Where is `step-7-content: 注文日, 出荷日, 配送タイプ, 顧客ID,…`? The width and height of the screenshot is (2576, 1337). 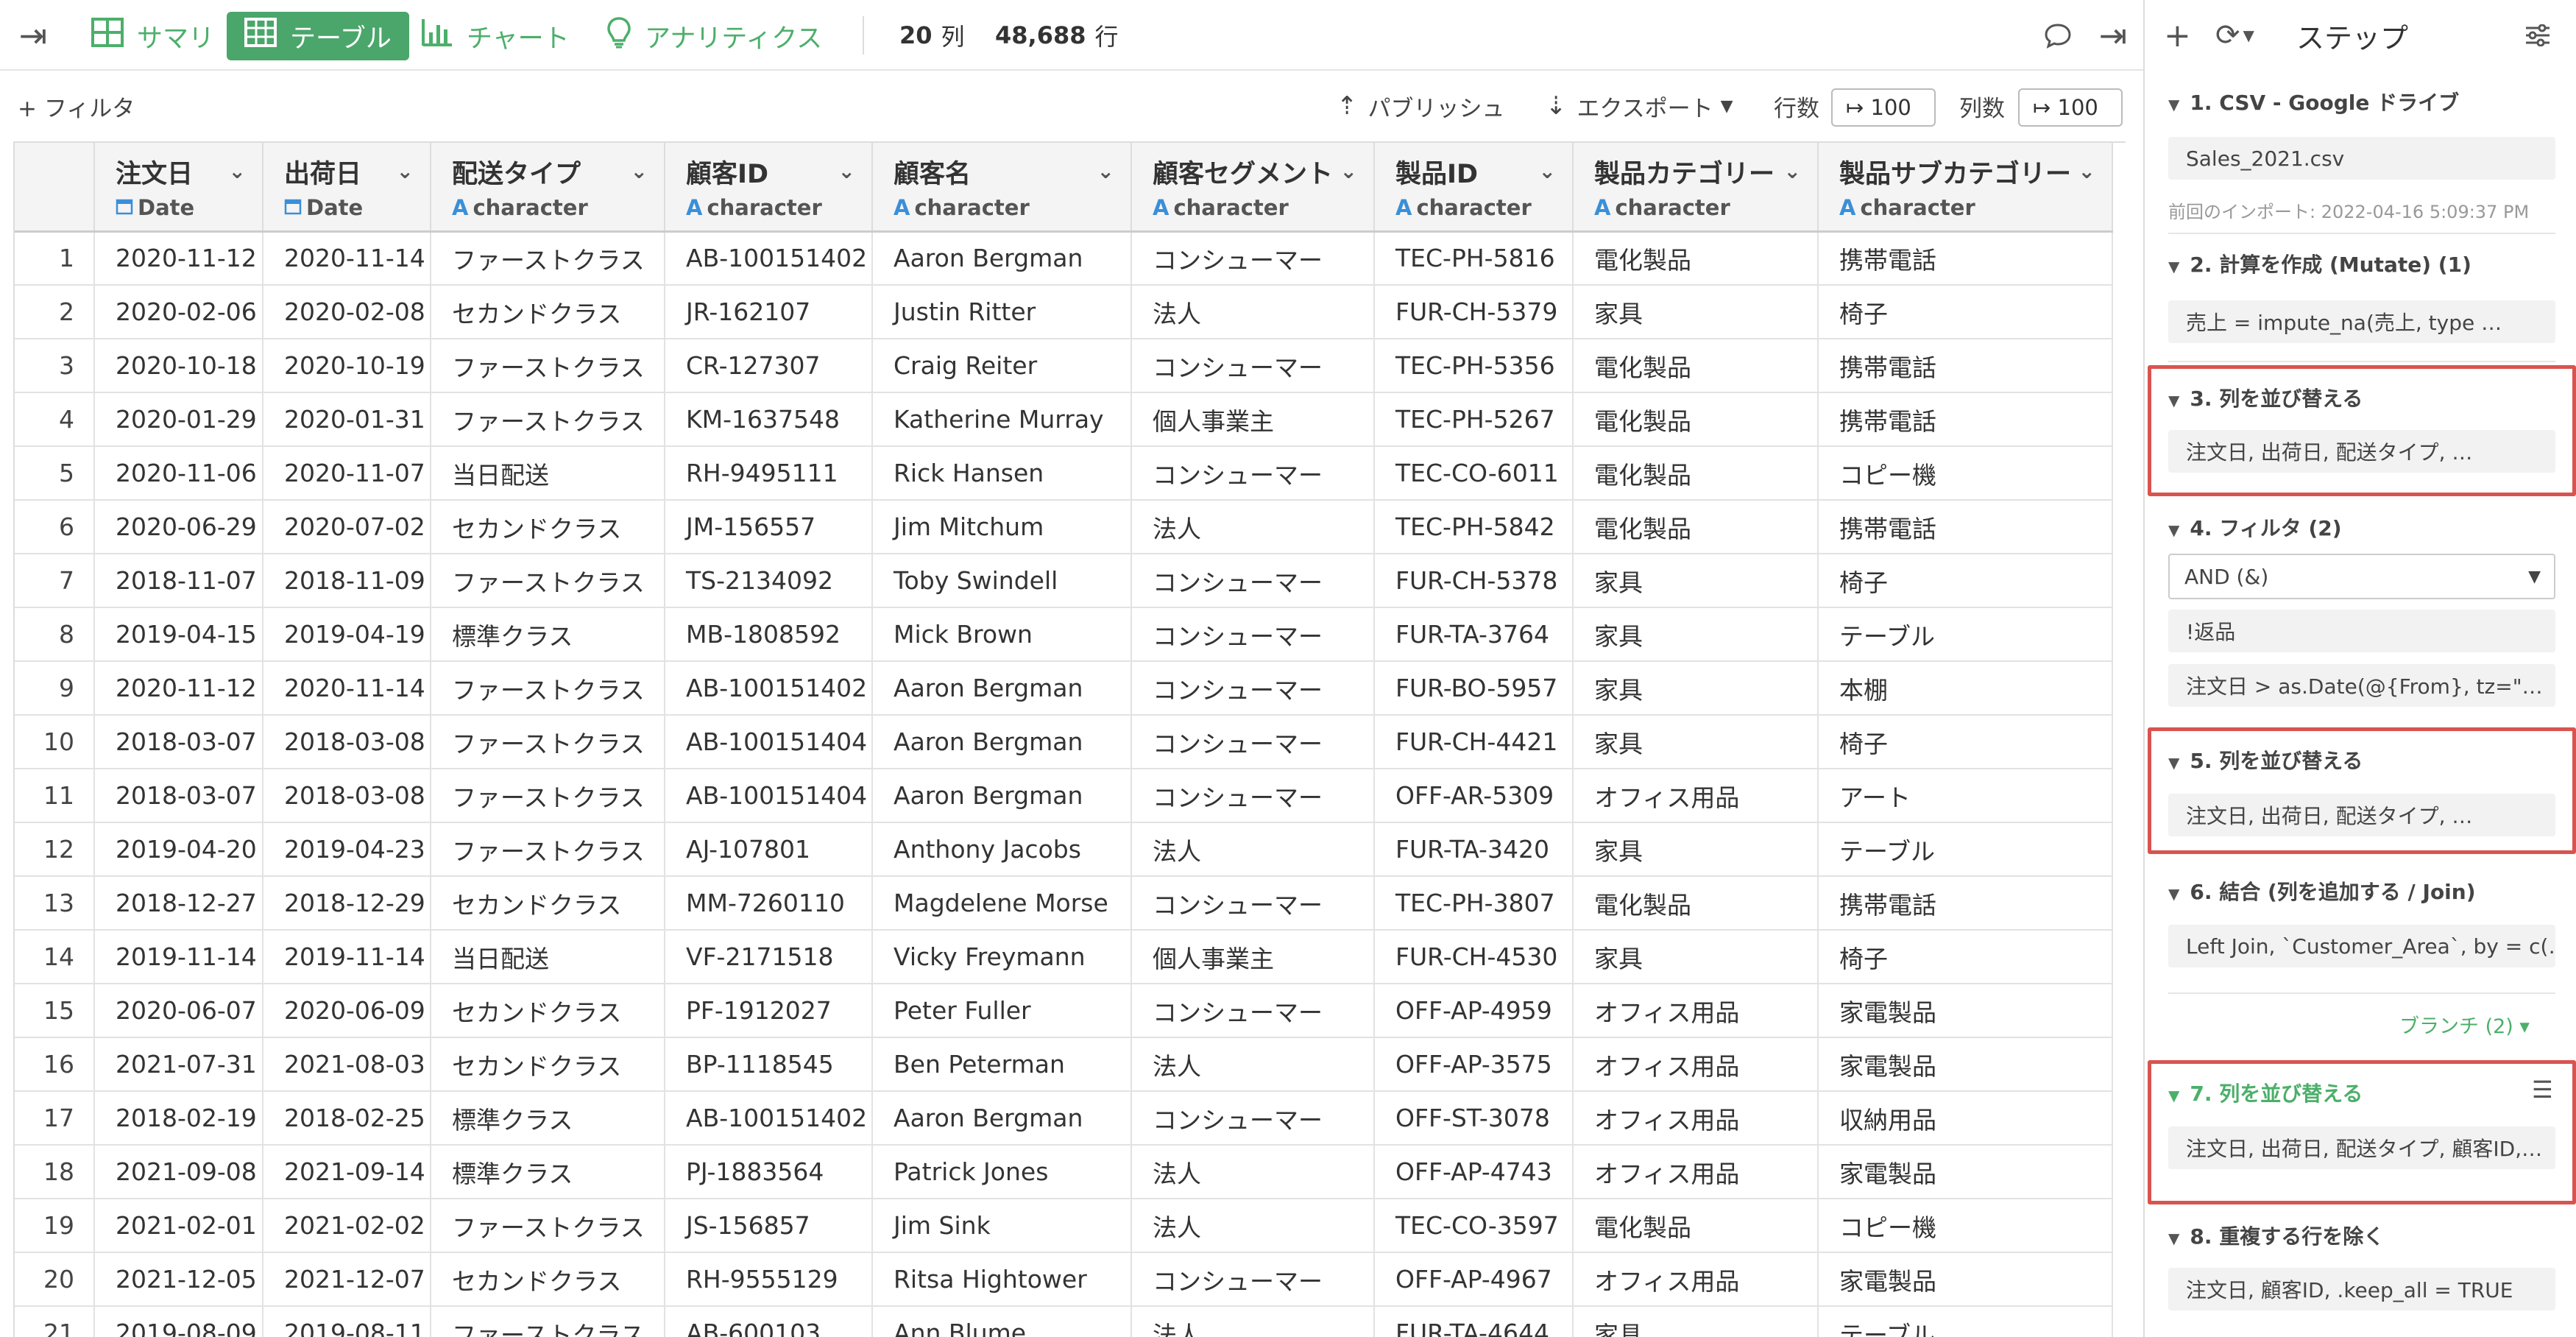 step-7-content: 注文日, 出荷日, 配送タイプ, 顧客ID,… is located at coordinates (2361, 1147).